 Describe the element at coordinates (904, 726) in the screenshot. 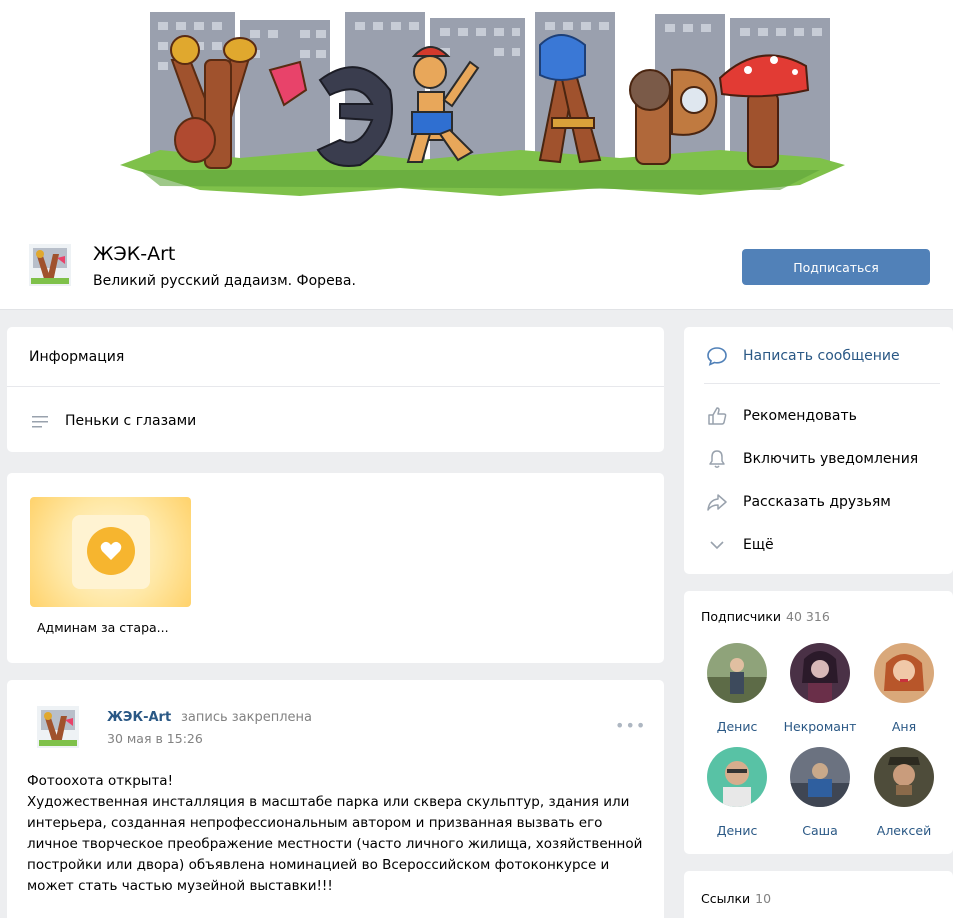

I see `subscriber-name: Аня` at that location.